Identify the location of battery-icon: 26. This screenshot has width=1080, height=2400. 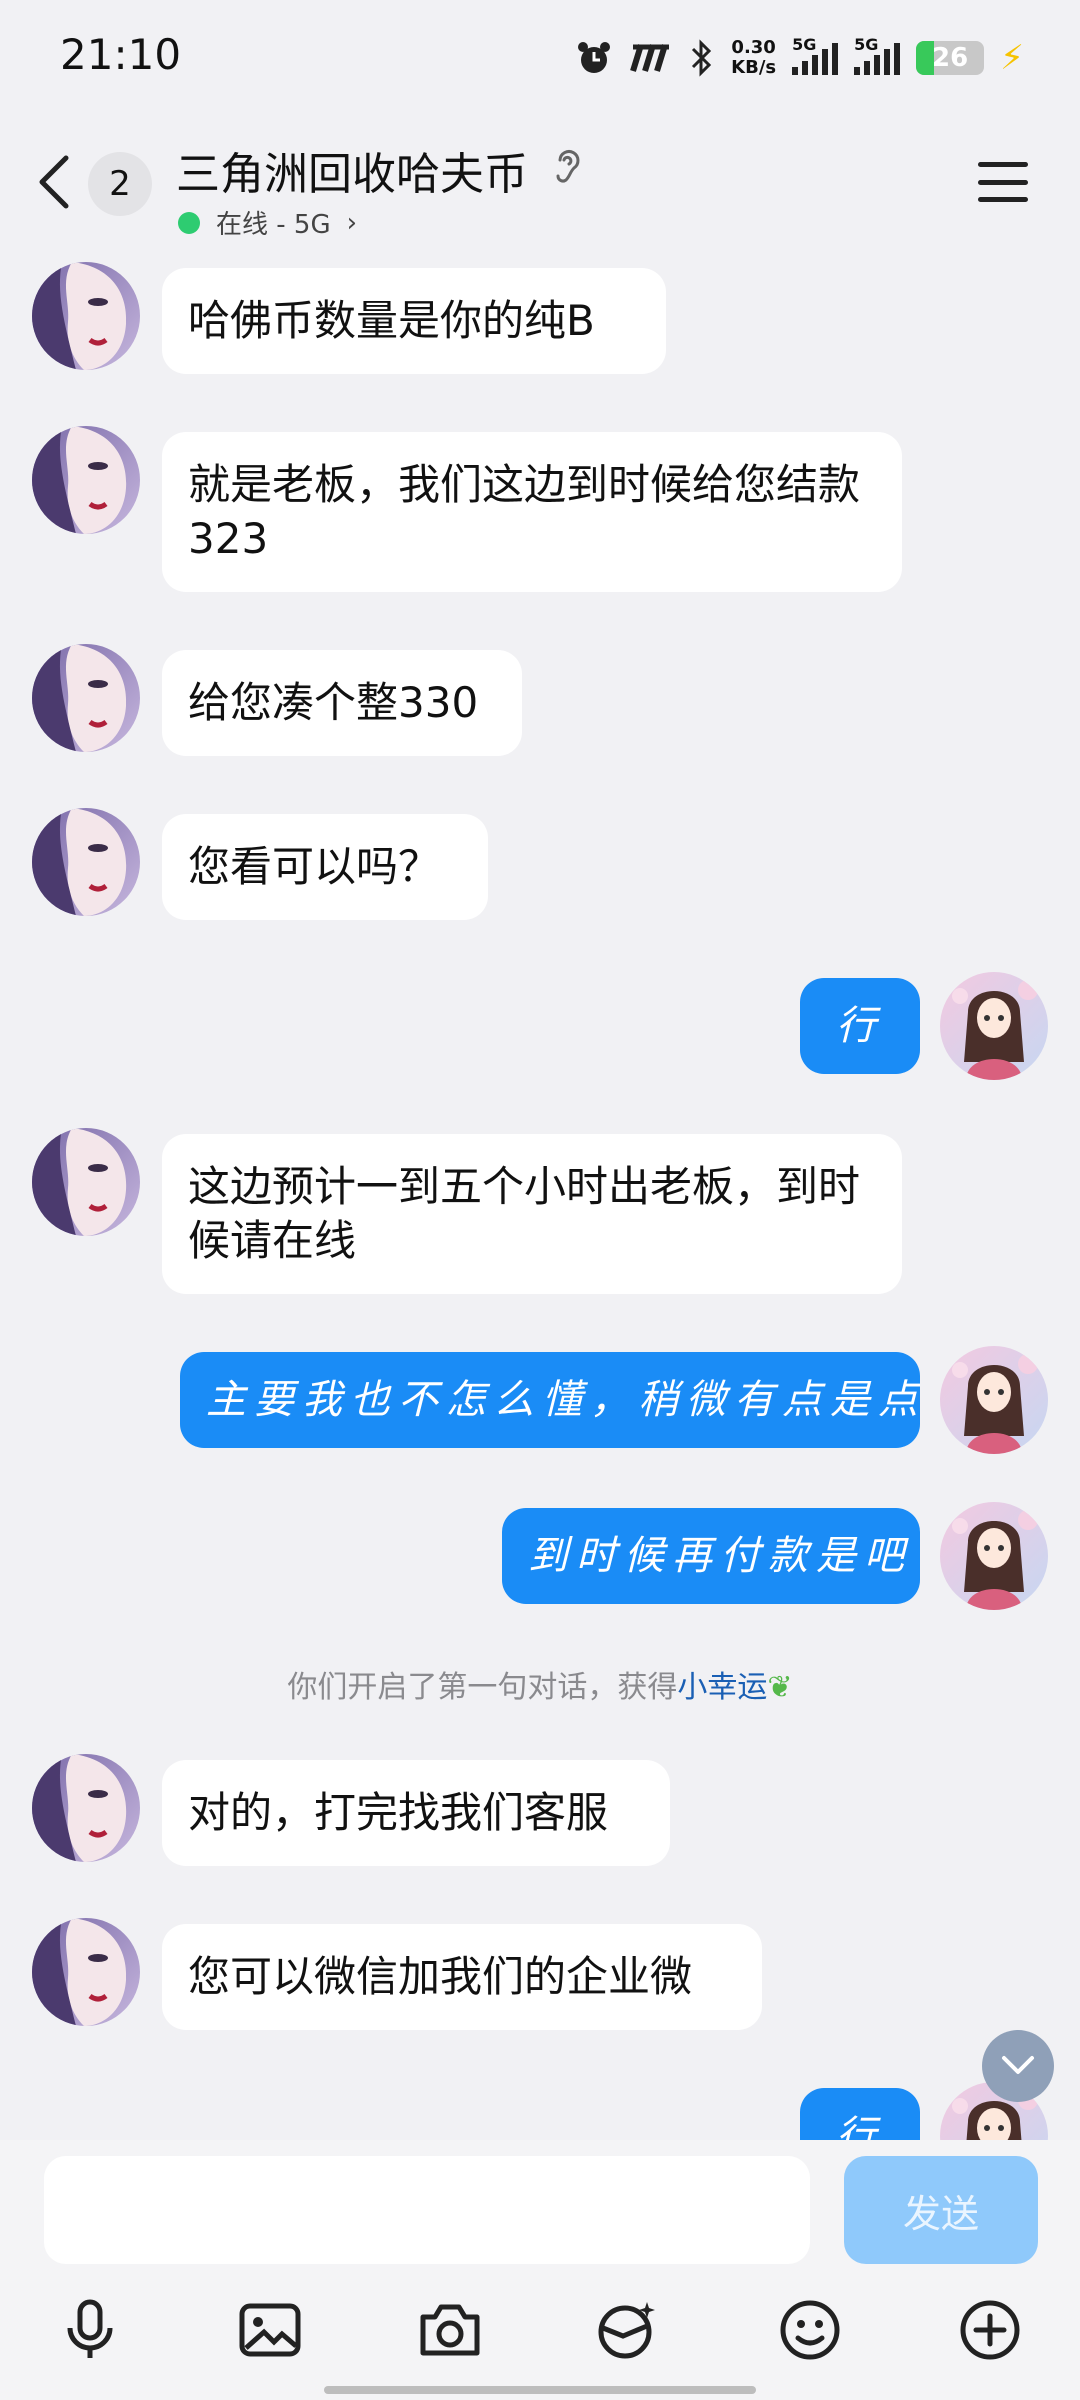
(950, 58).